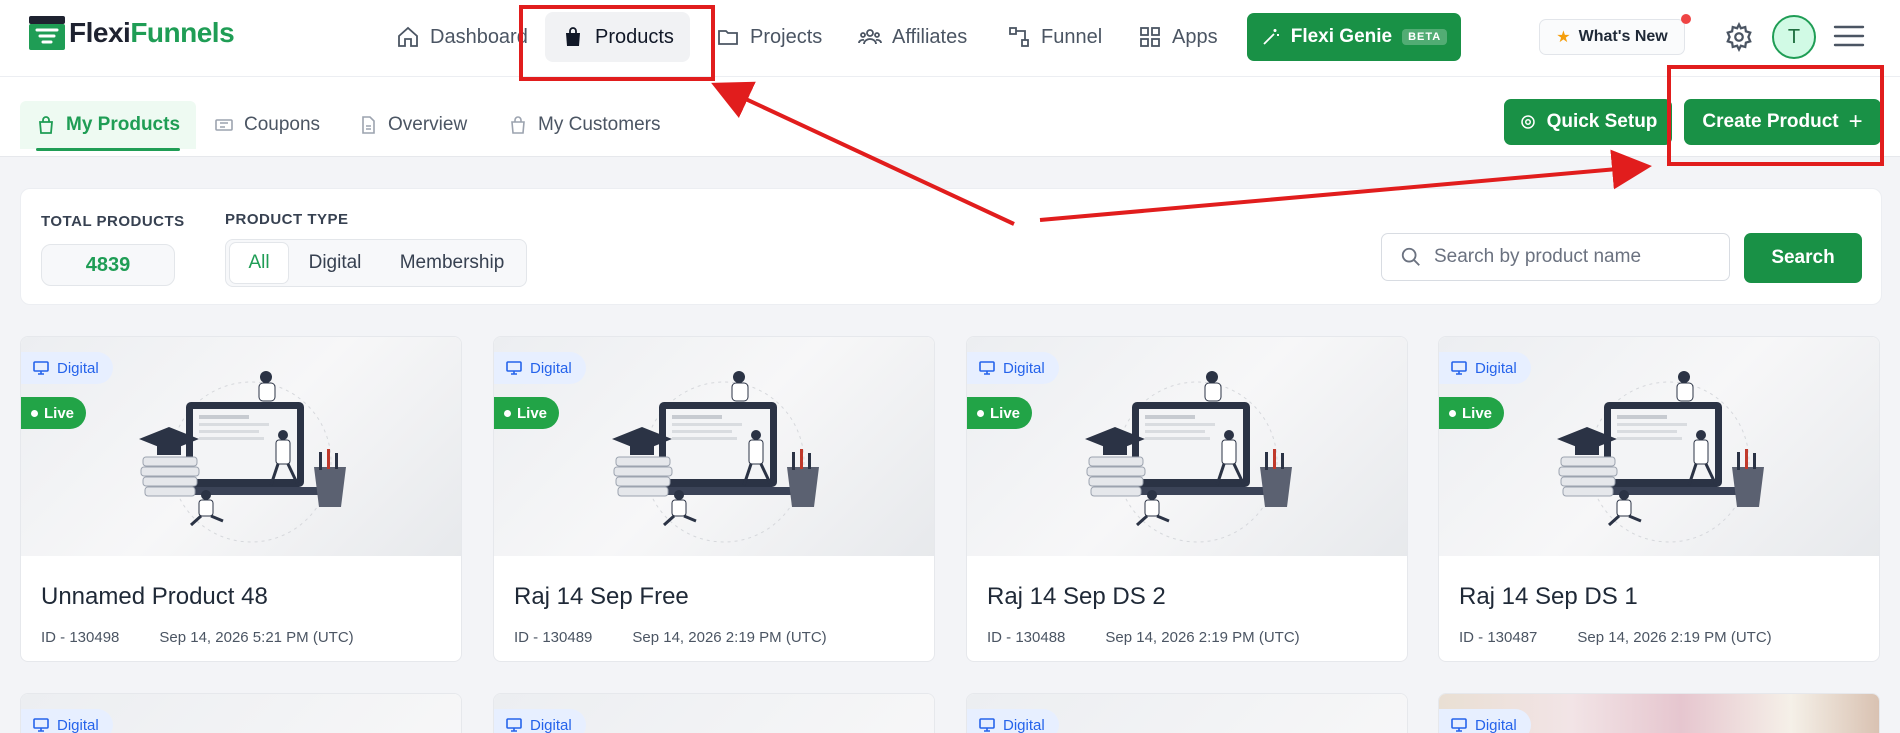  Describe the element at coordinates (1849, 36) in the screenshot. I see `menu-icon` at that location.